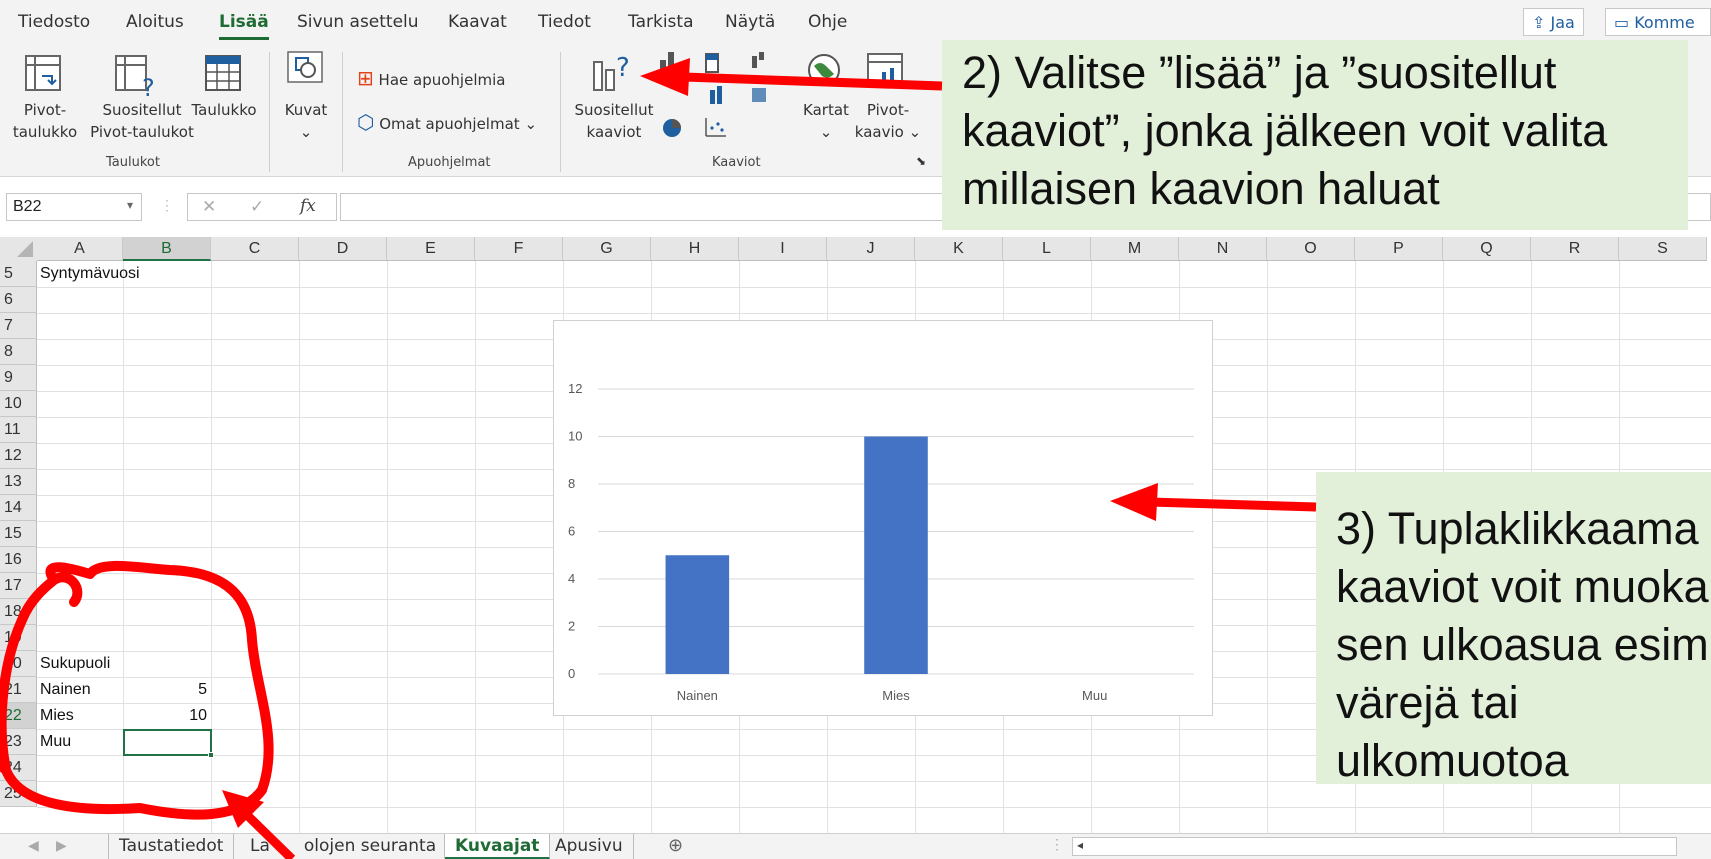  Describe the element at coordinates (74, 207) in the screenshot. I see `name-box: B22 ▾` at that location.